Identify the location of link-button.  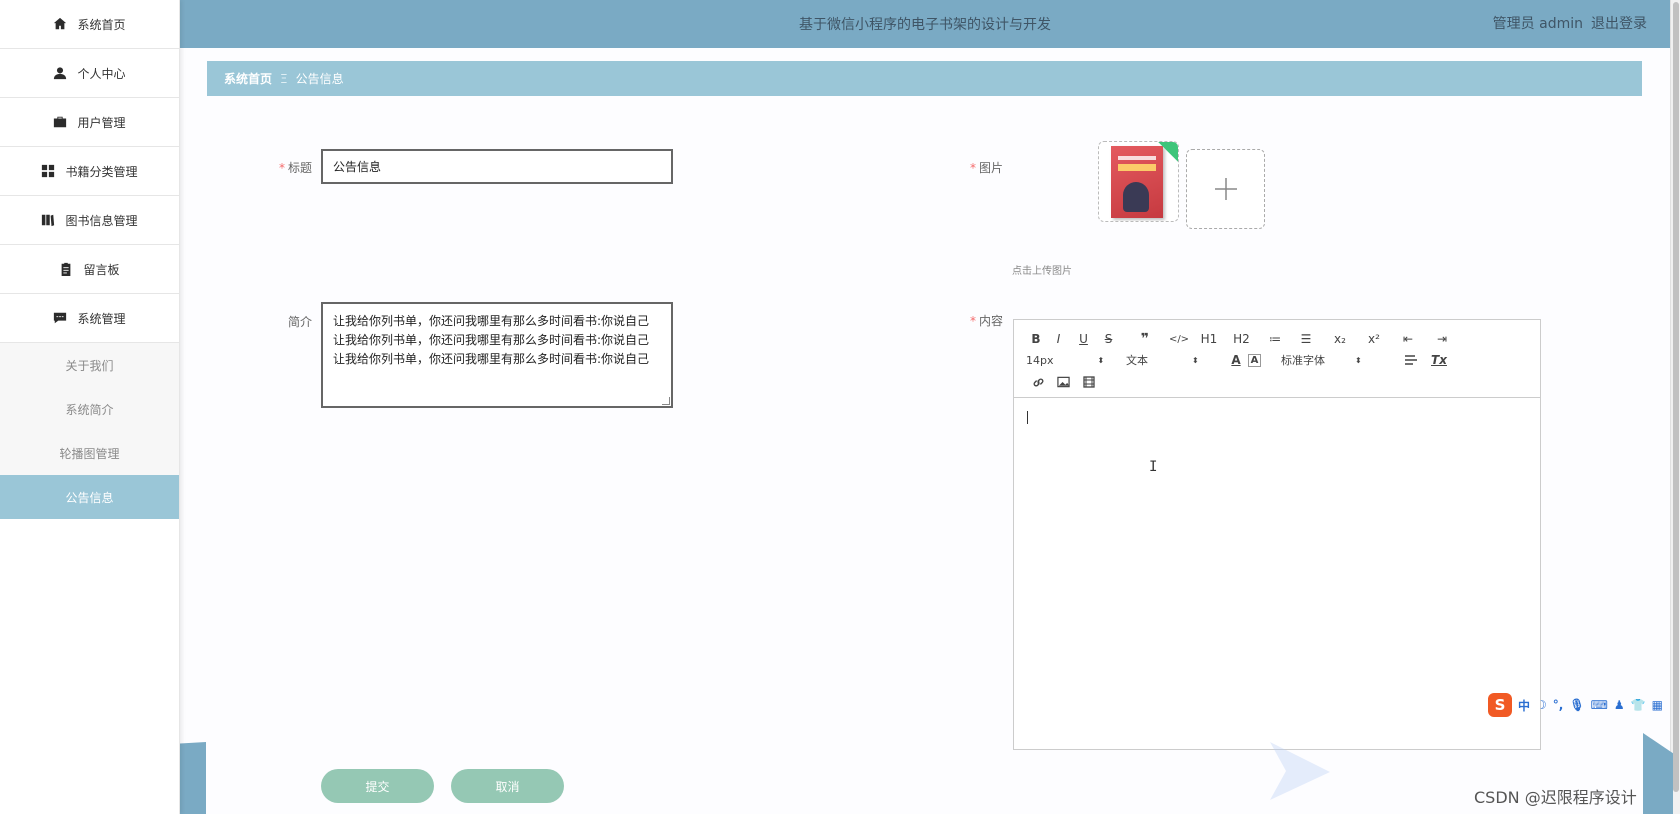
(1038, 382).